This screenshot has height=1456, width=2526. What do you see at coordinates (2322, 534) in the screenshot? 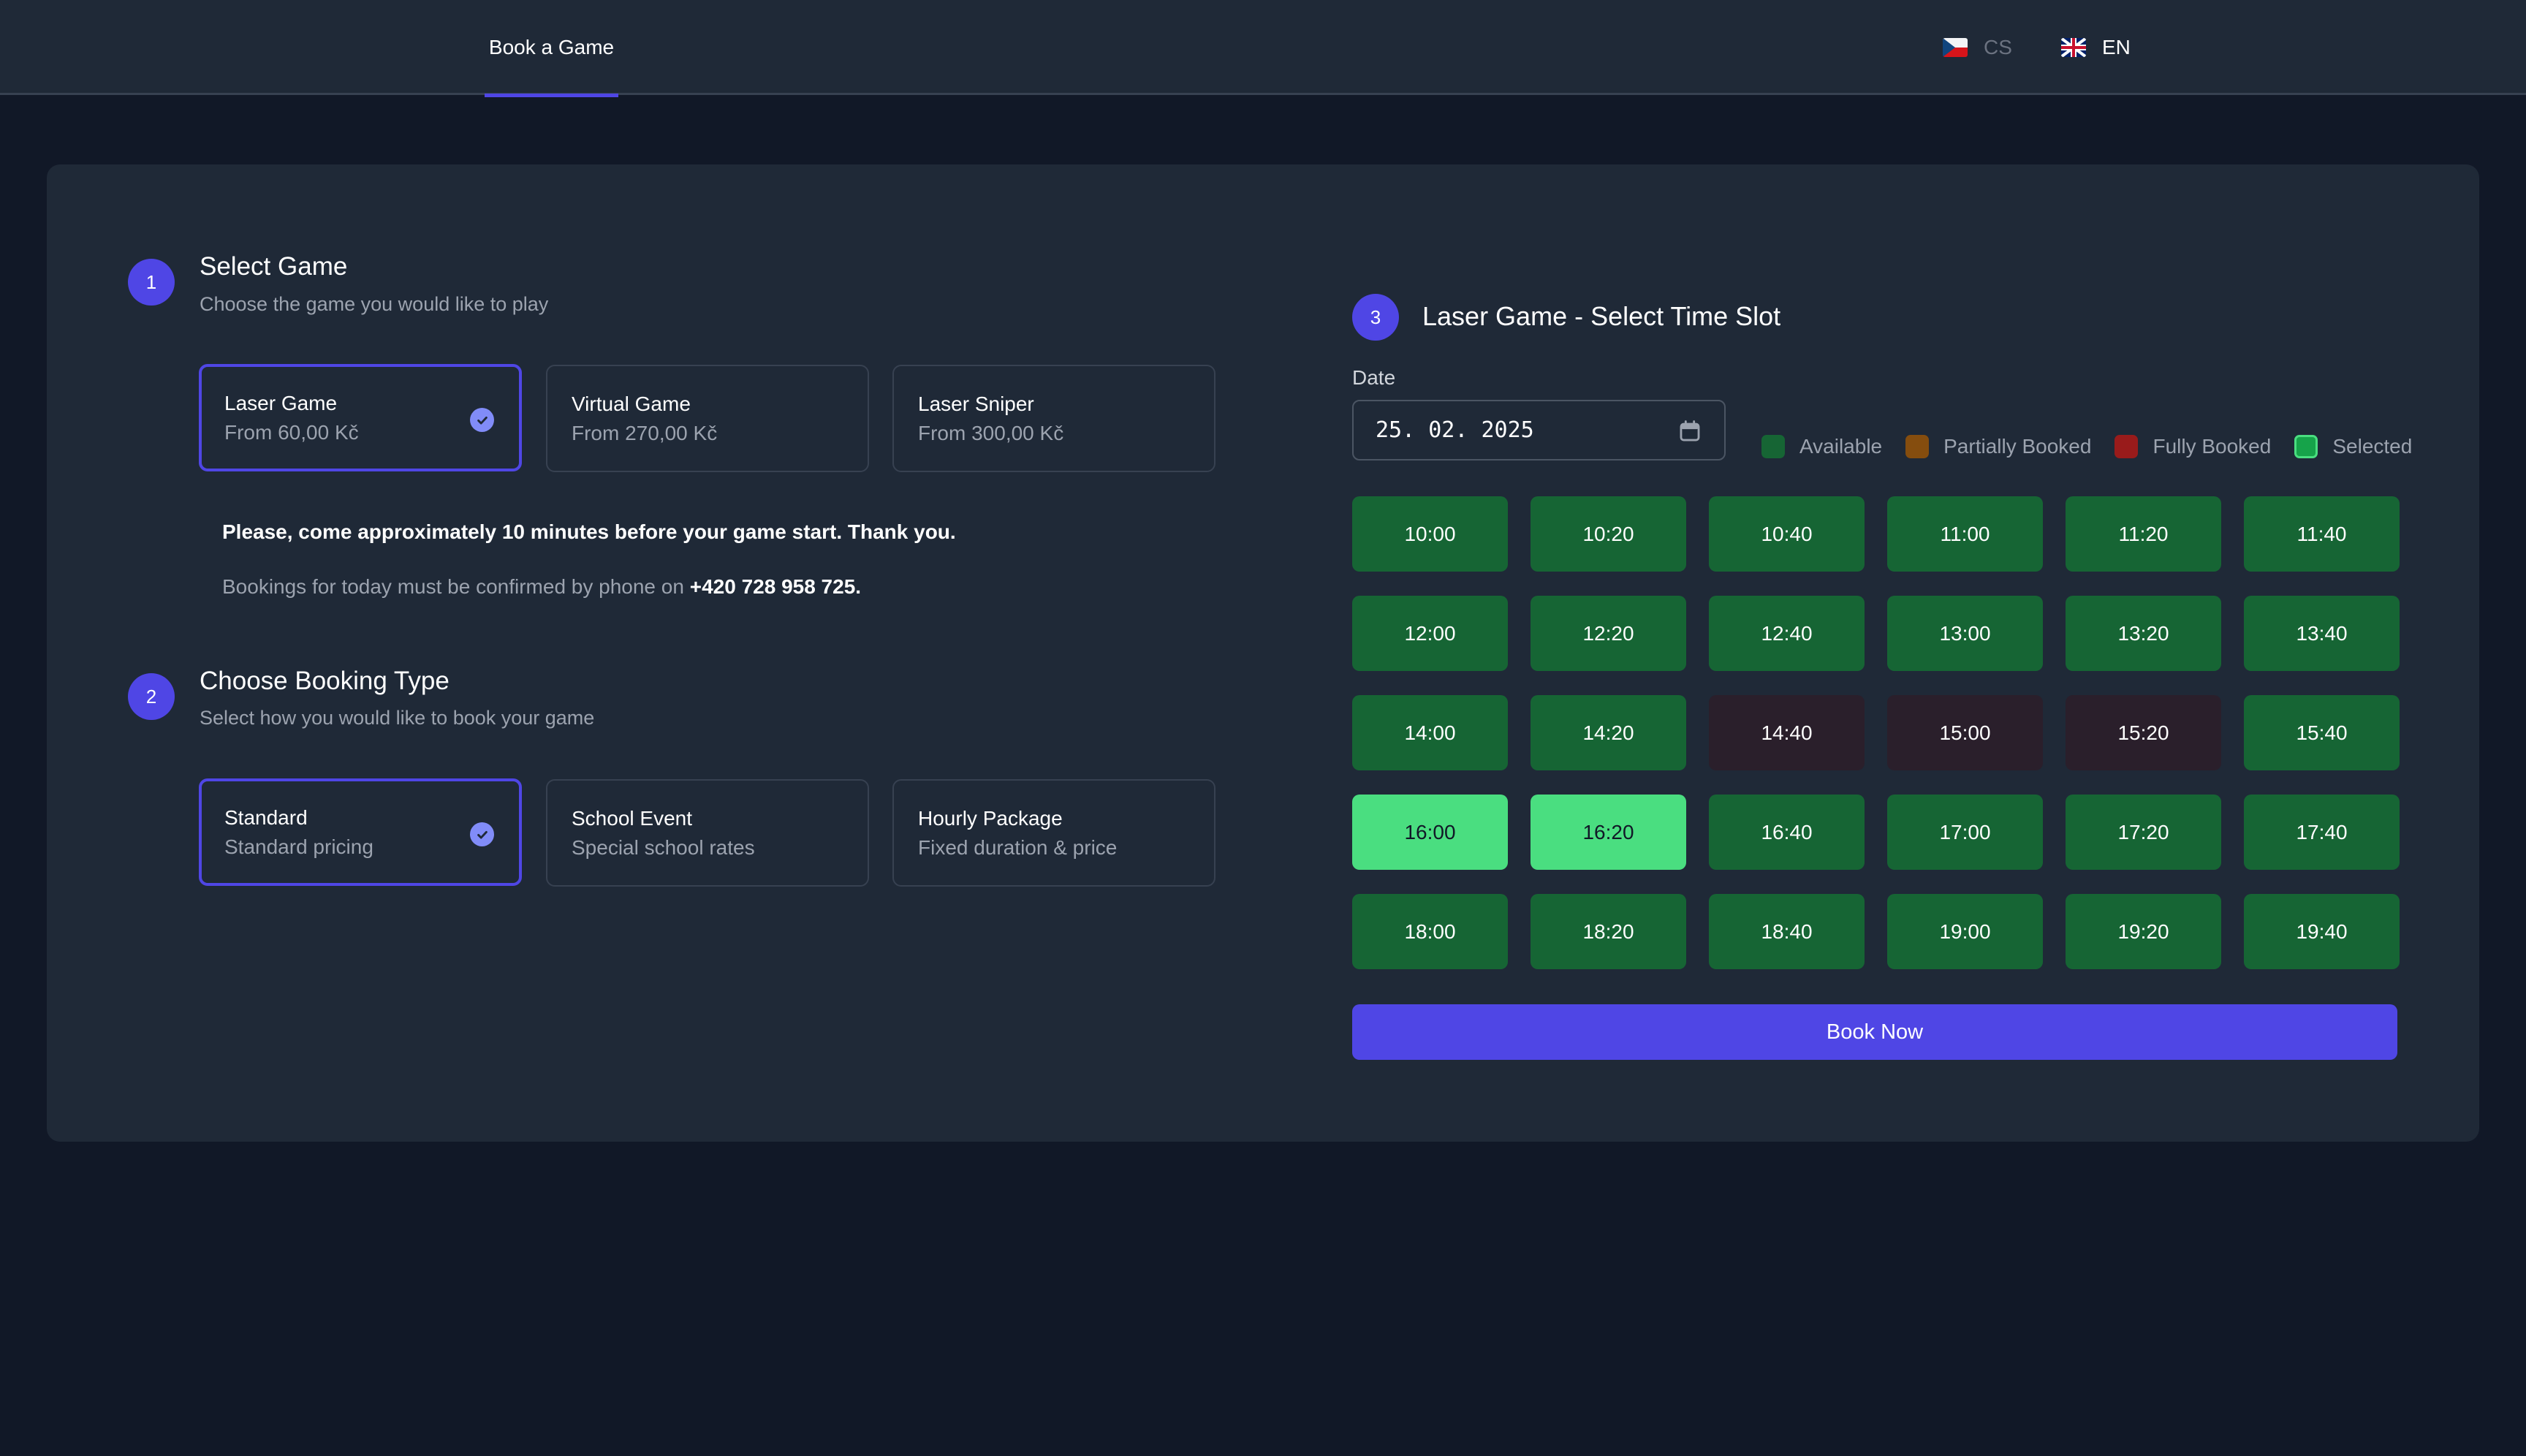
I see `time-slot-1140: 11:40` at bounding box center [2322, 534].